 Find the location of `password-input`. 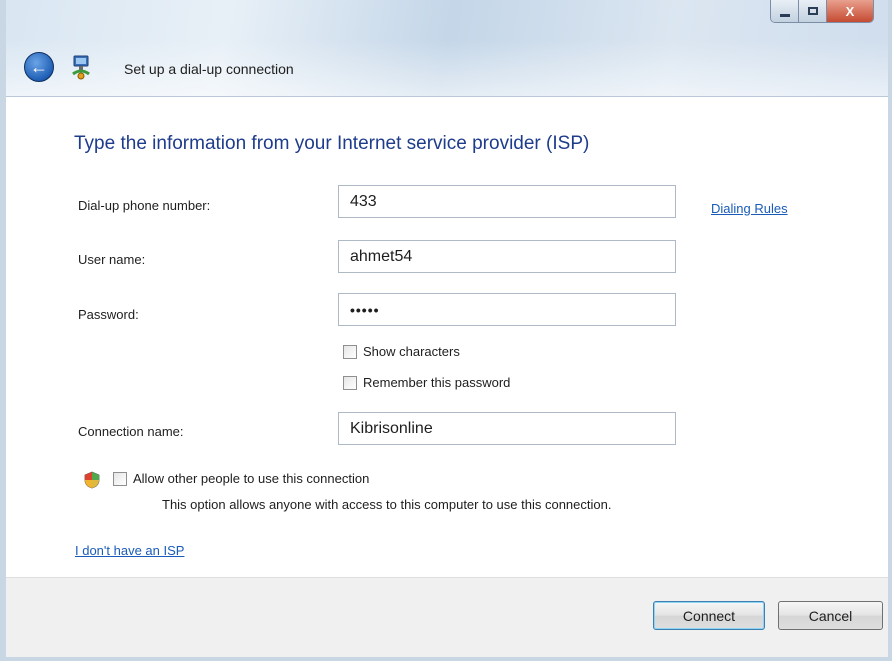

password-input is located at coordinates (507, 309).